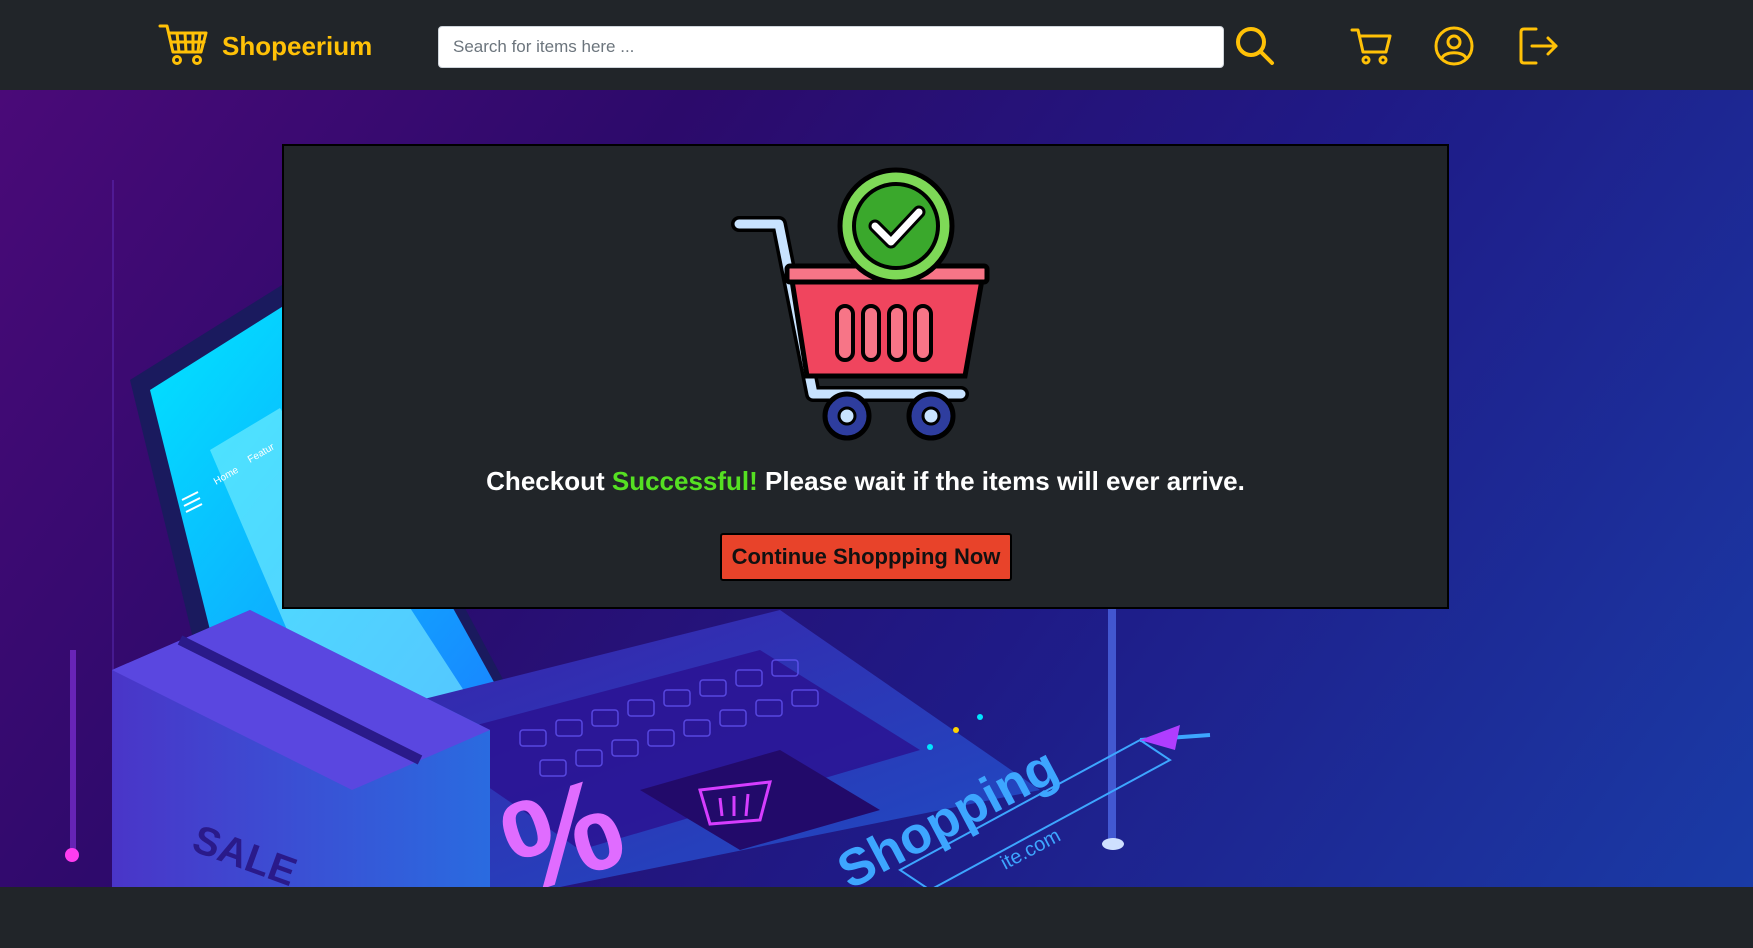 The image size is (1753, 948). I want to click on logout-icon, so click(1539, 47).